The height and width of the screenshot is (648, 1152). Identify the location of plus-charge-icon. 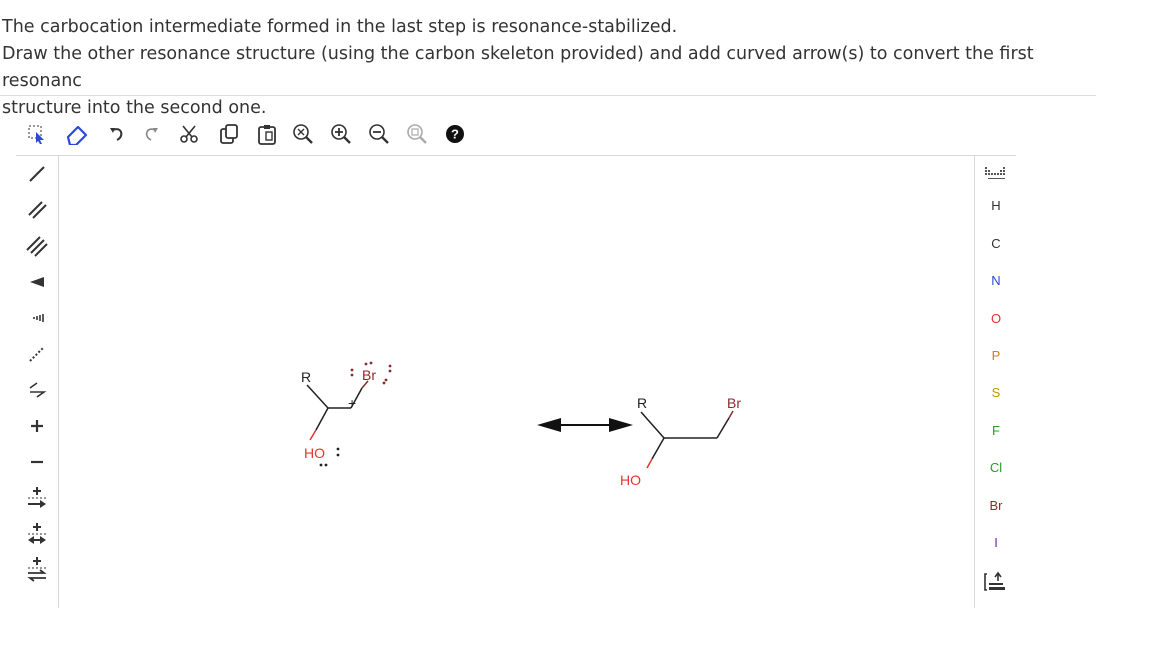
(37, 426).